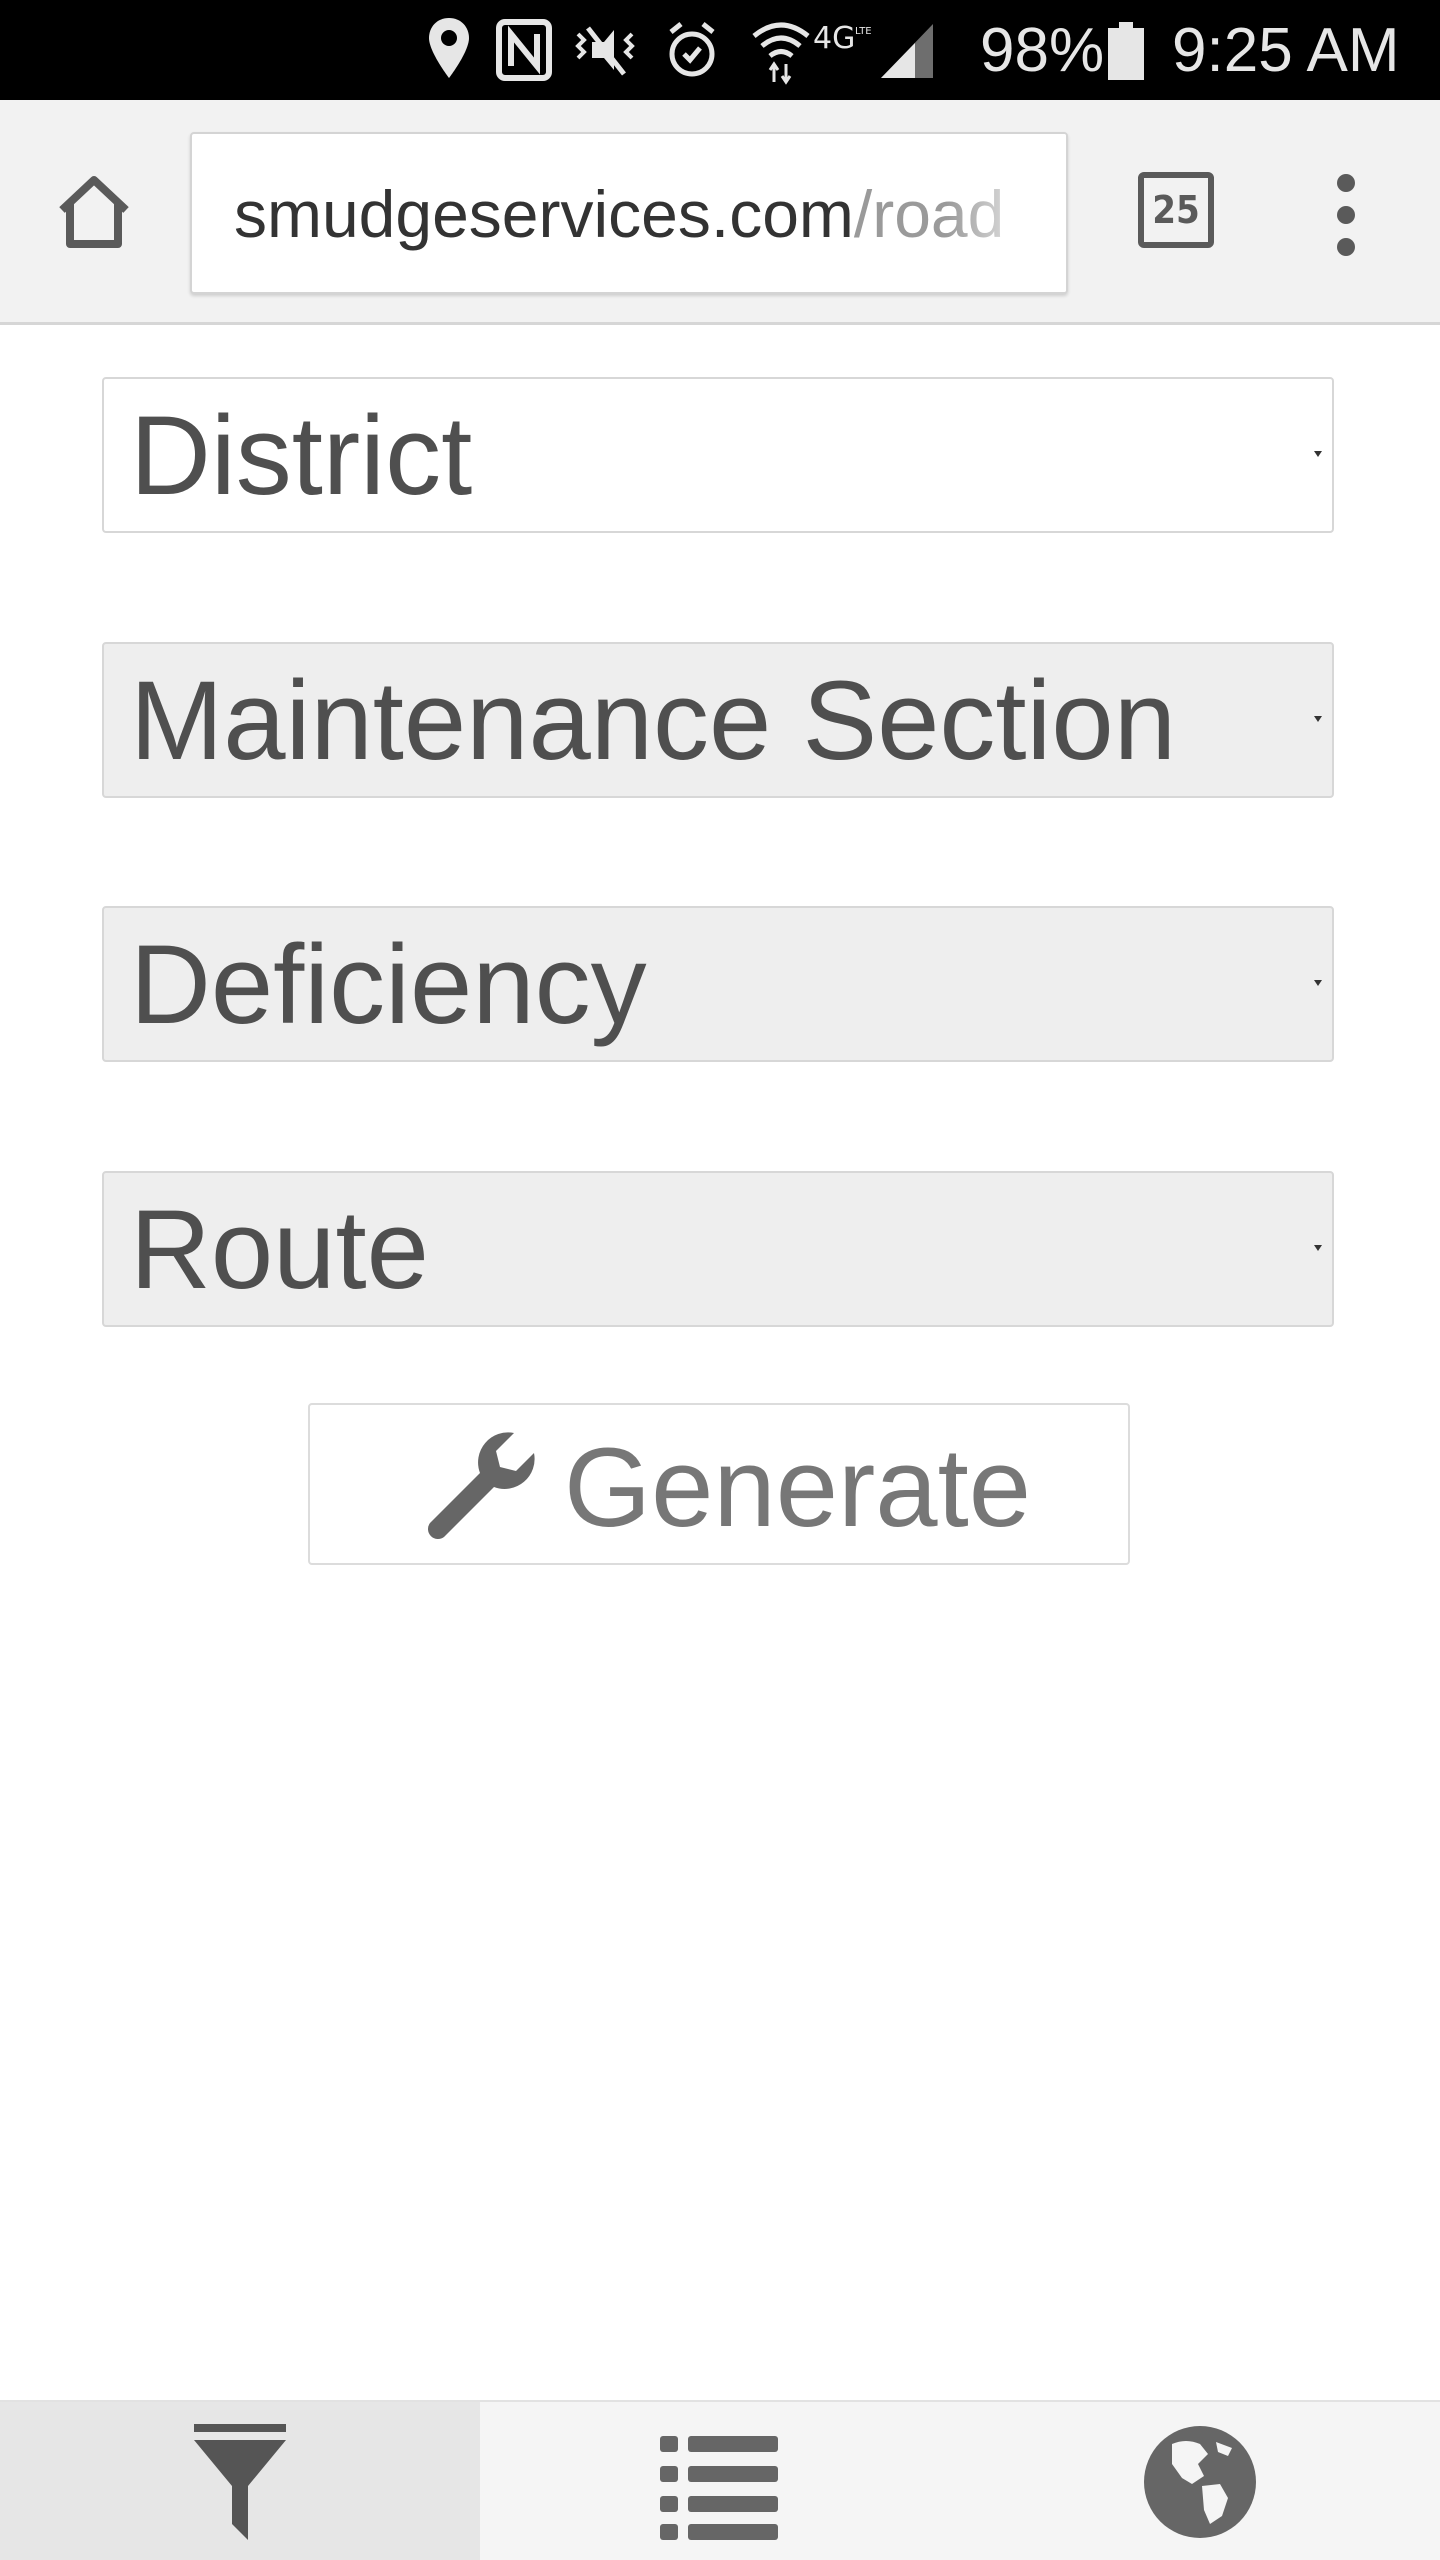  Describe the element at coordinates (718, 1249) in the screenshot. I see `route-select: Route` at that location.